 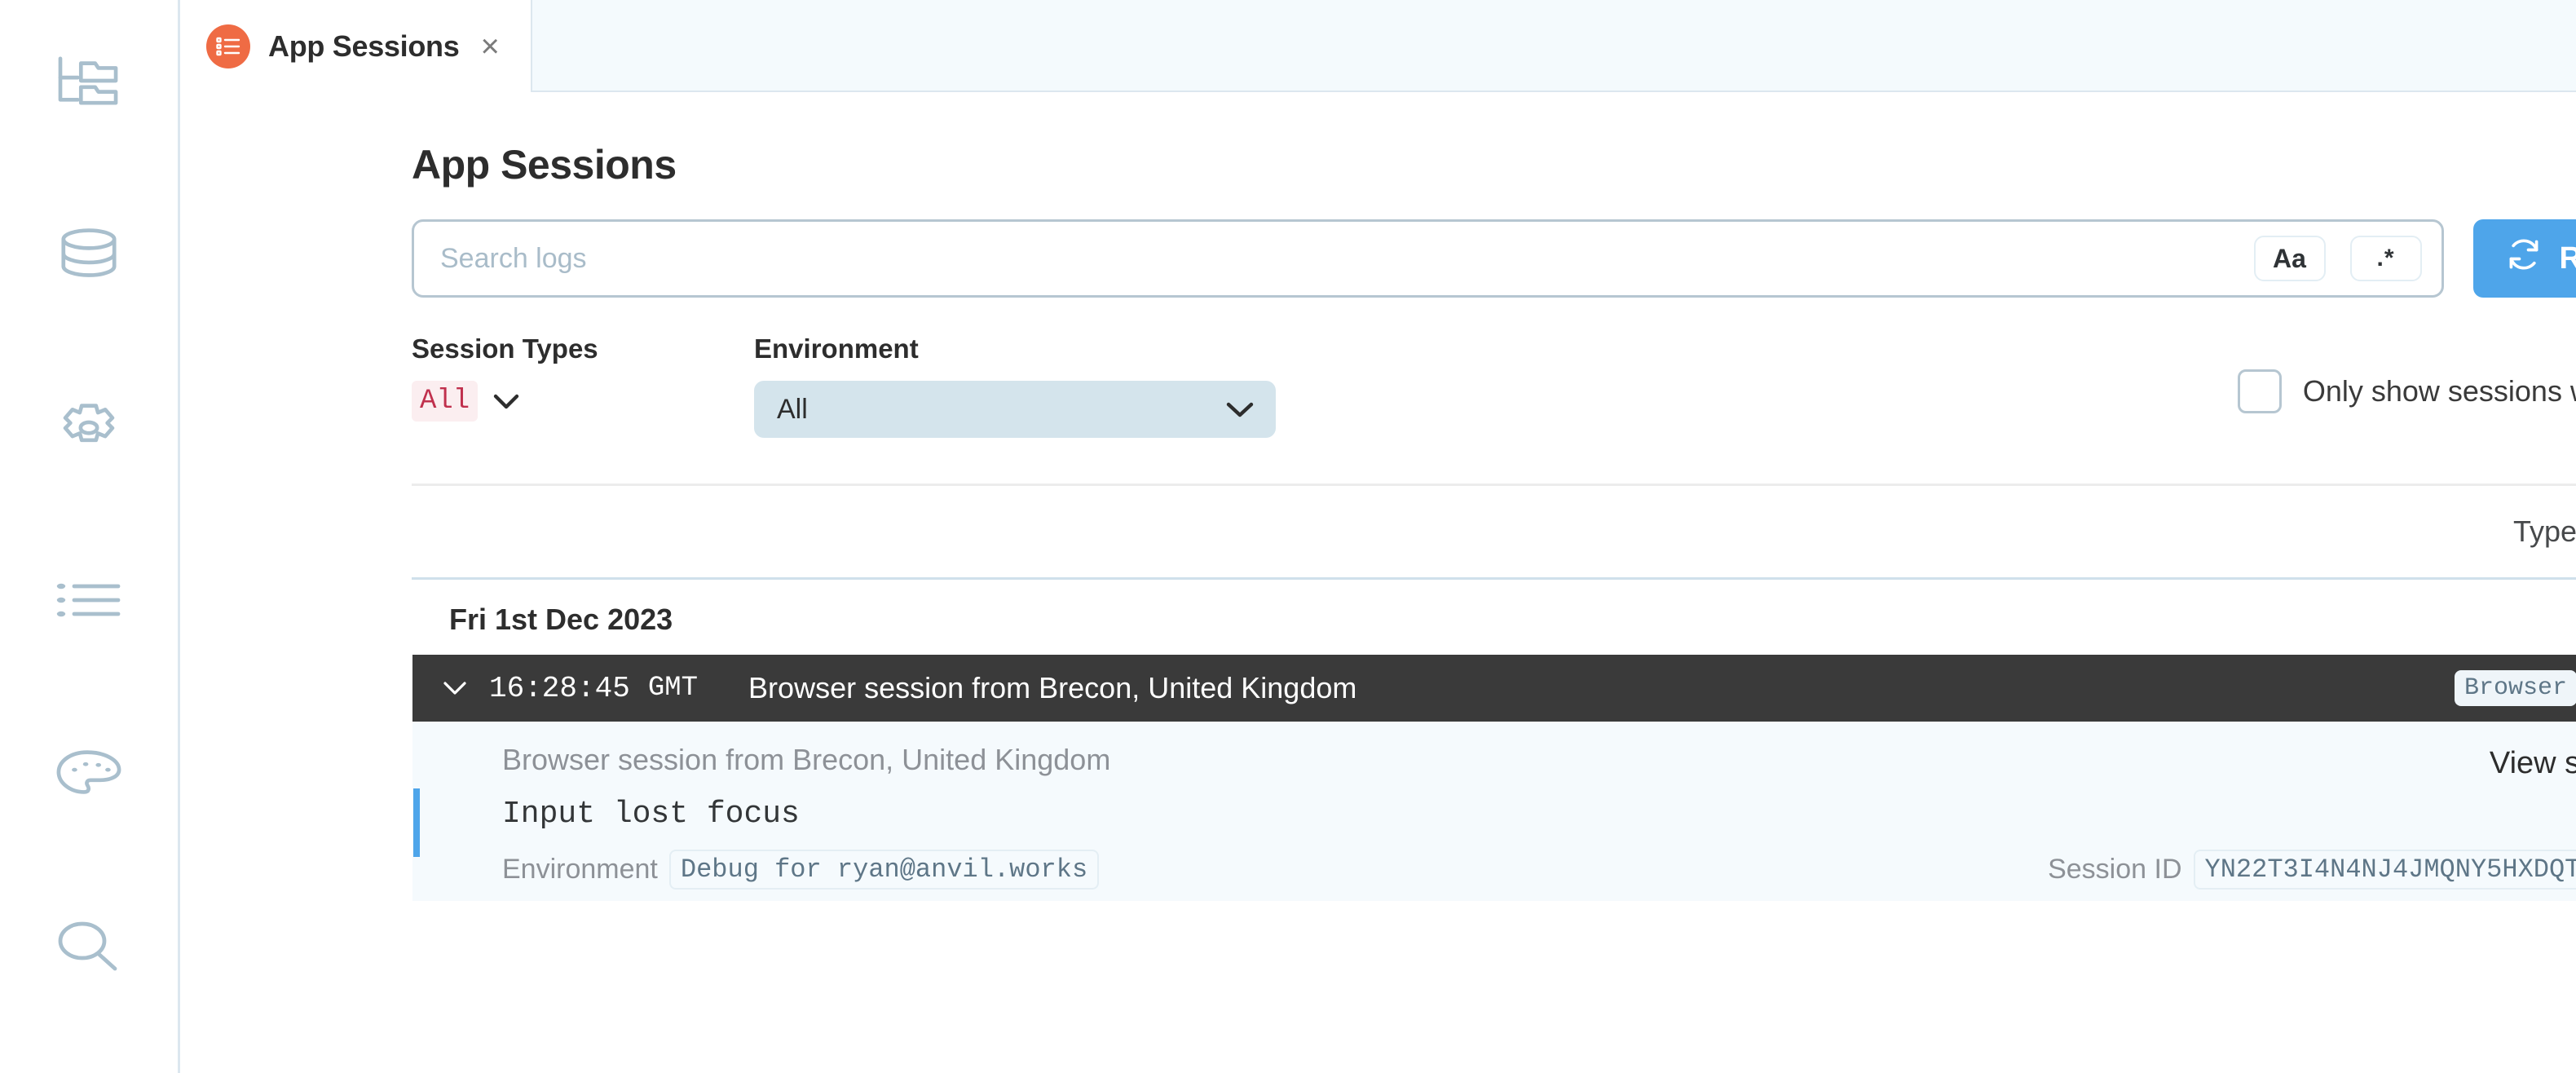 I want to click on tab-label: App Sessions, so click(x=364, y=46).